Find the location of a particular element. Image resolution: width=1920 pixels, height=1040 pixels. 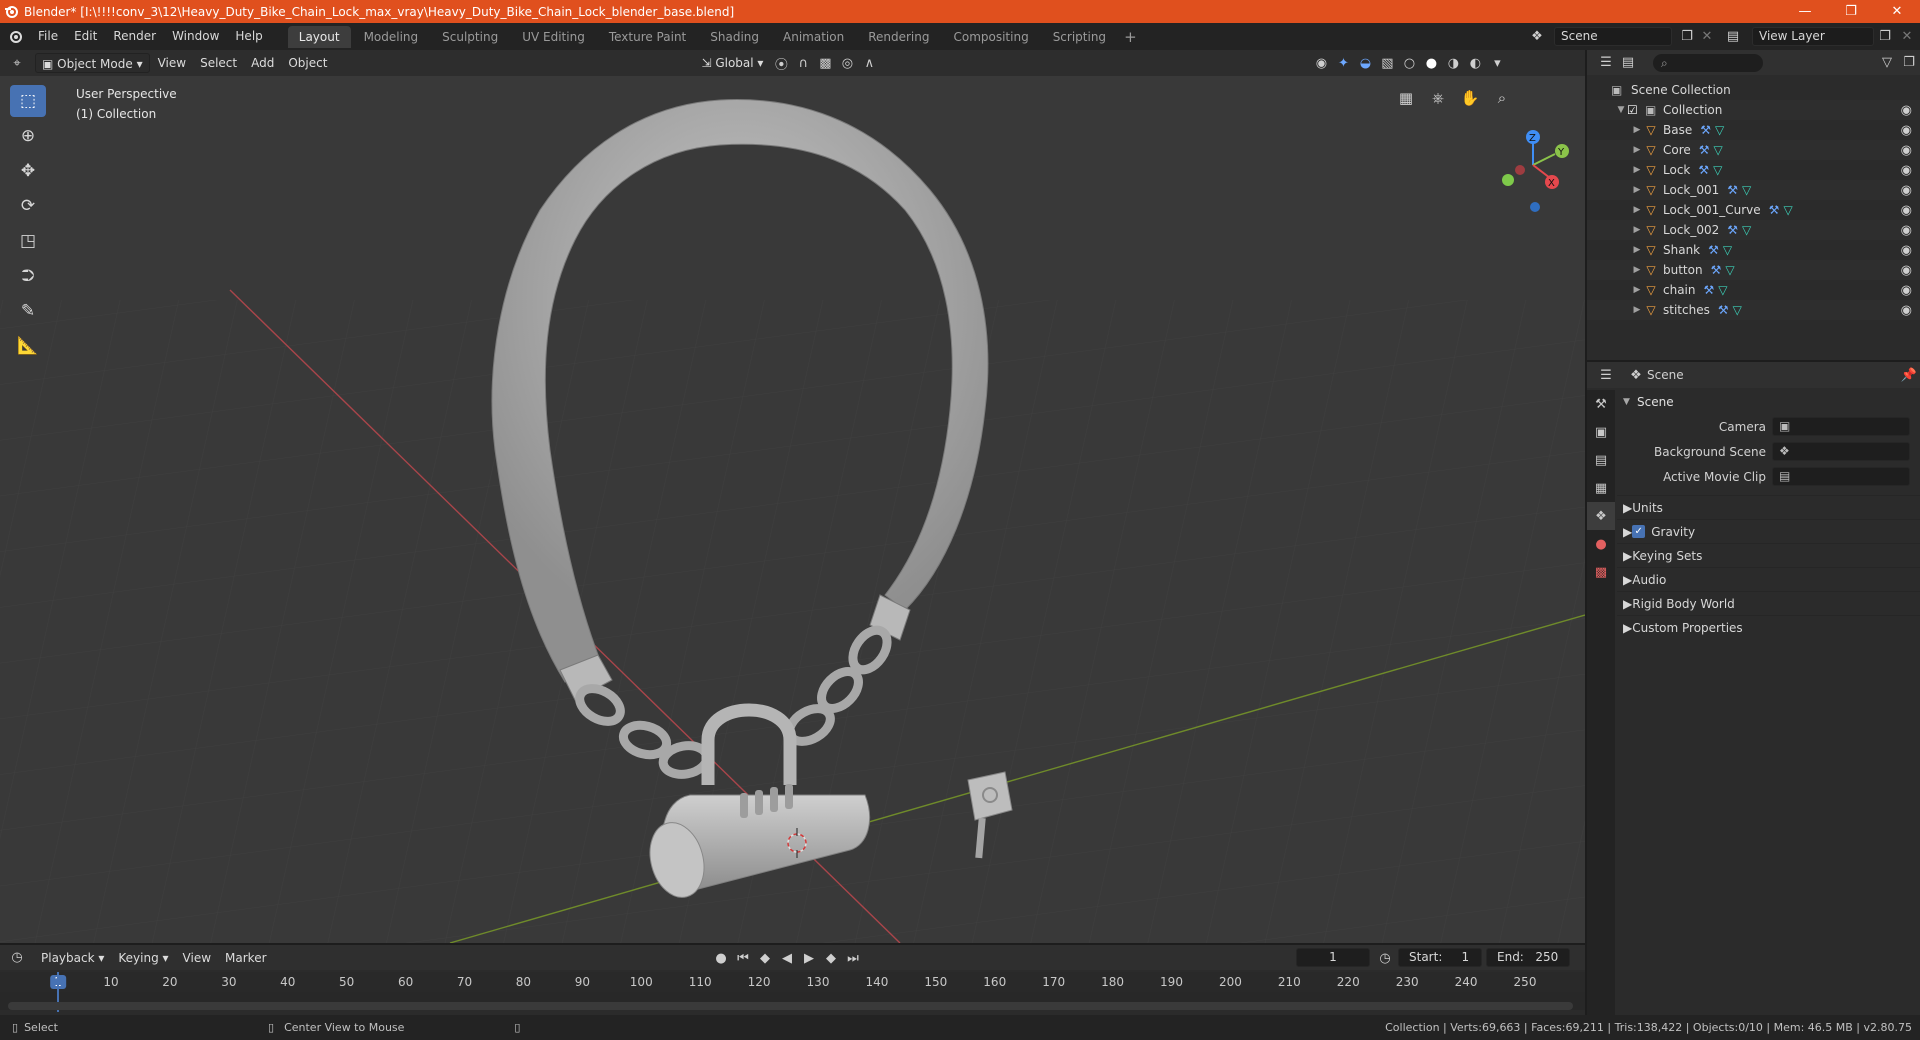

current-frame-field: 1 is located at coordinates (1333, 957).